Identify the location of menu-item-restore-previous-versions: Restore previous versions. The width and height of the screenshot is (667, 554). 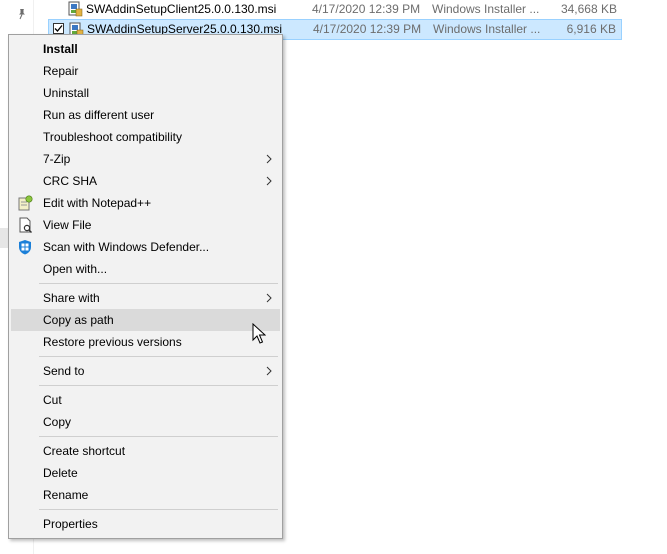
(145, 342).